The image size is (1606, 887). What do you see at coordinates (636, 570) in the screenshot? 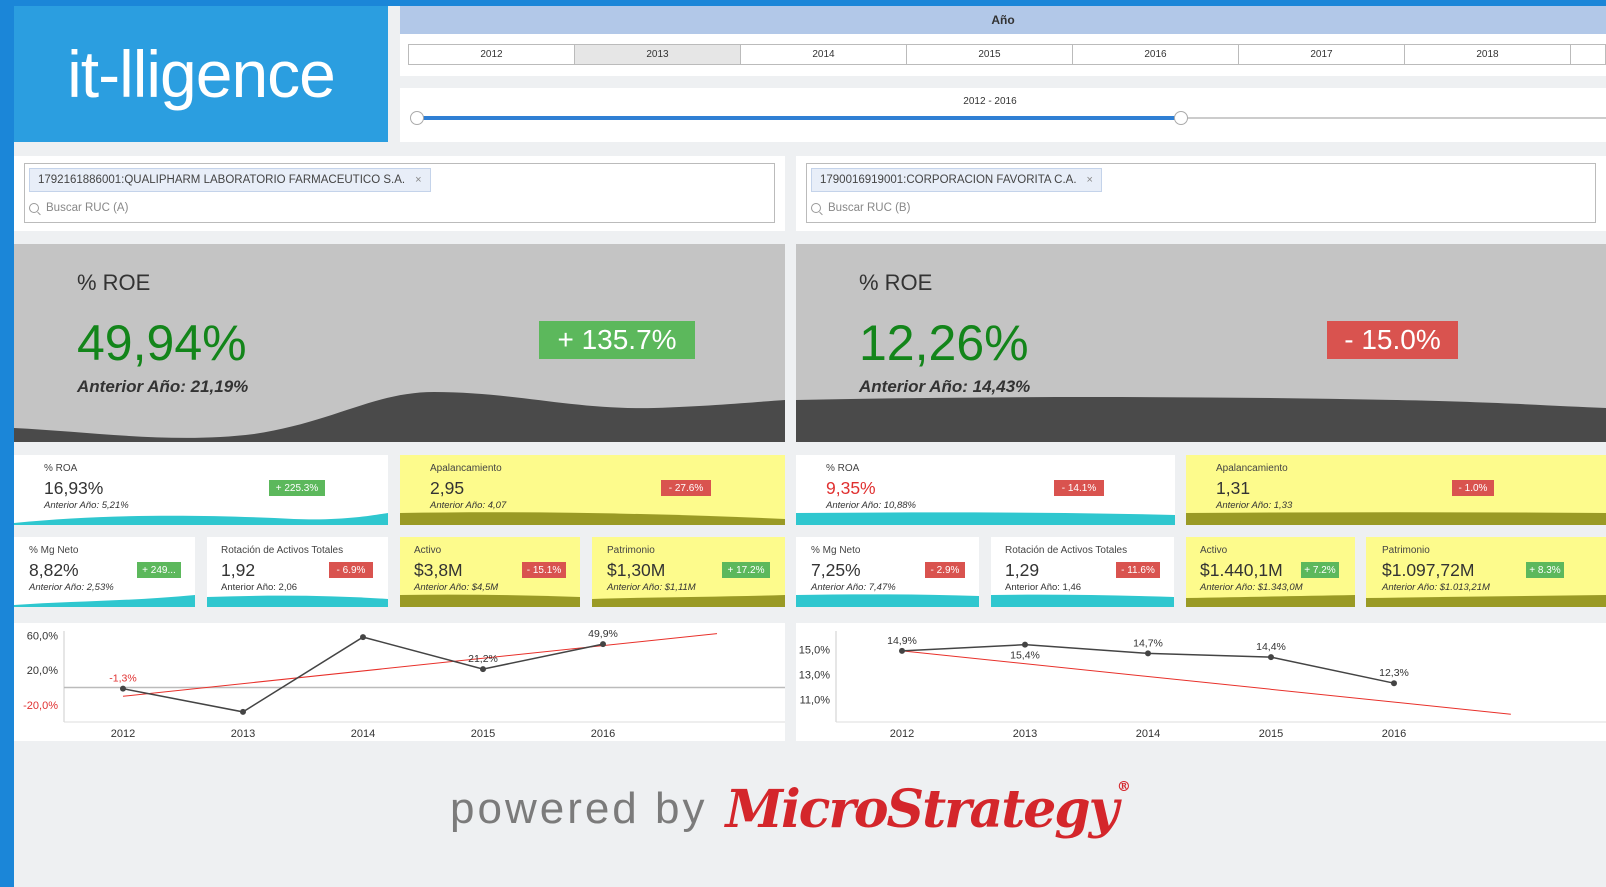
I see `patrimonio-value-a: $1,30M` at bounding box center [636, 570].